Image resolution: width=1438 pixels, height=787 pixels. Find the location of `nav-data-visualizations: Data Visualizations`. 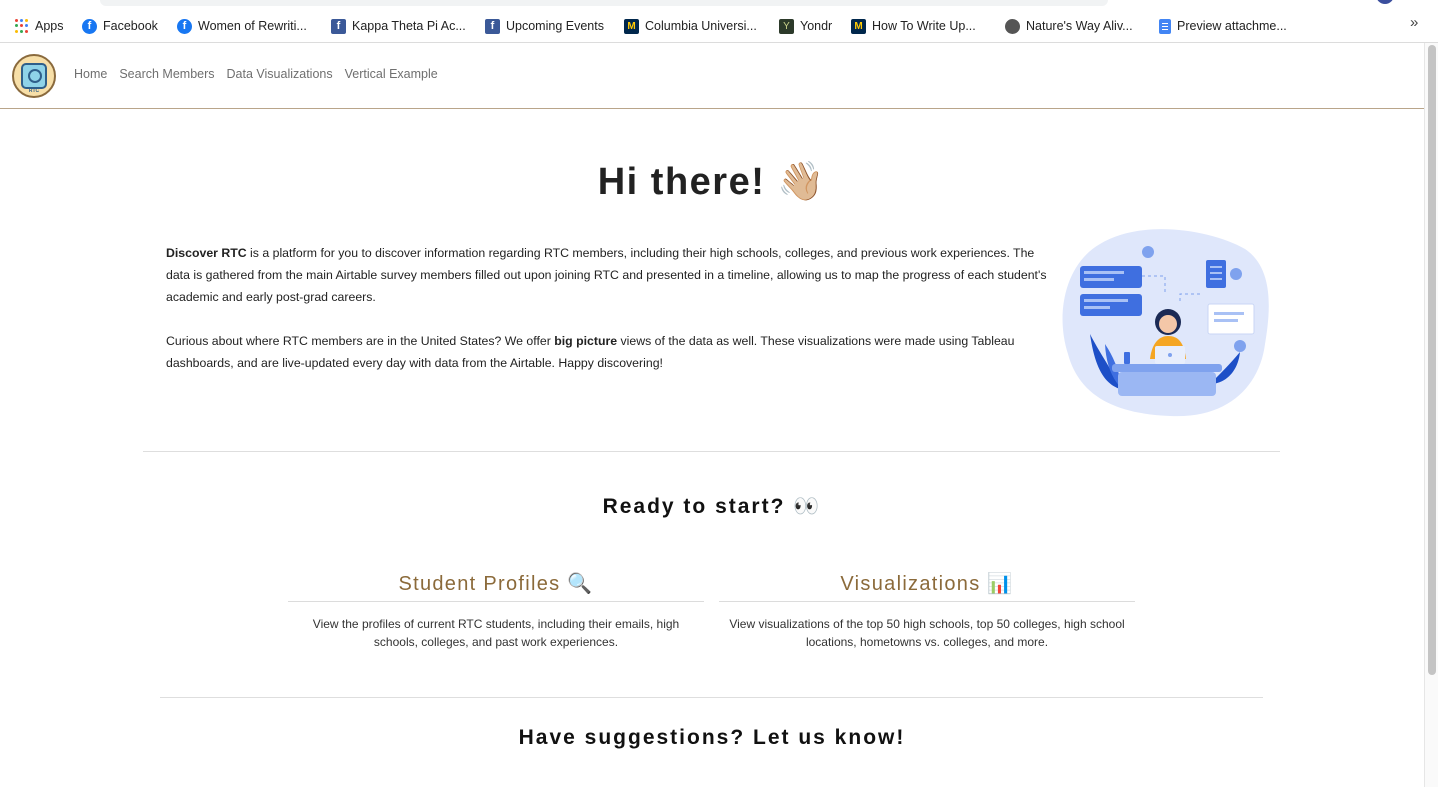

nav-data-visualizations: Data Visualizations is located at coordinates (280, 74).